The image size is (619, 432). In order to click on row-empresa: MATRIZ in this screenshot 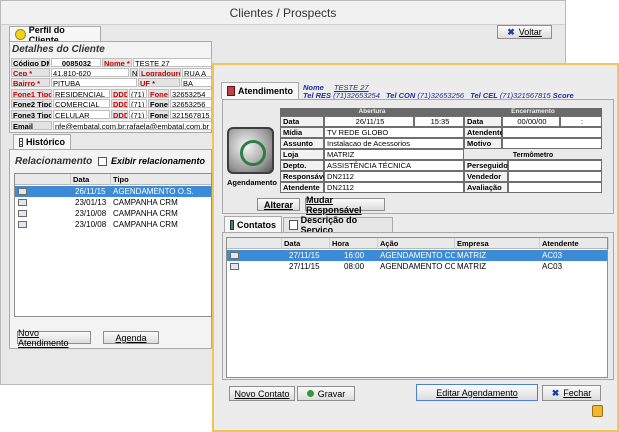, I will do `click(472, 266)`.